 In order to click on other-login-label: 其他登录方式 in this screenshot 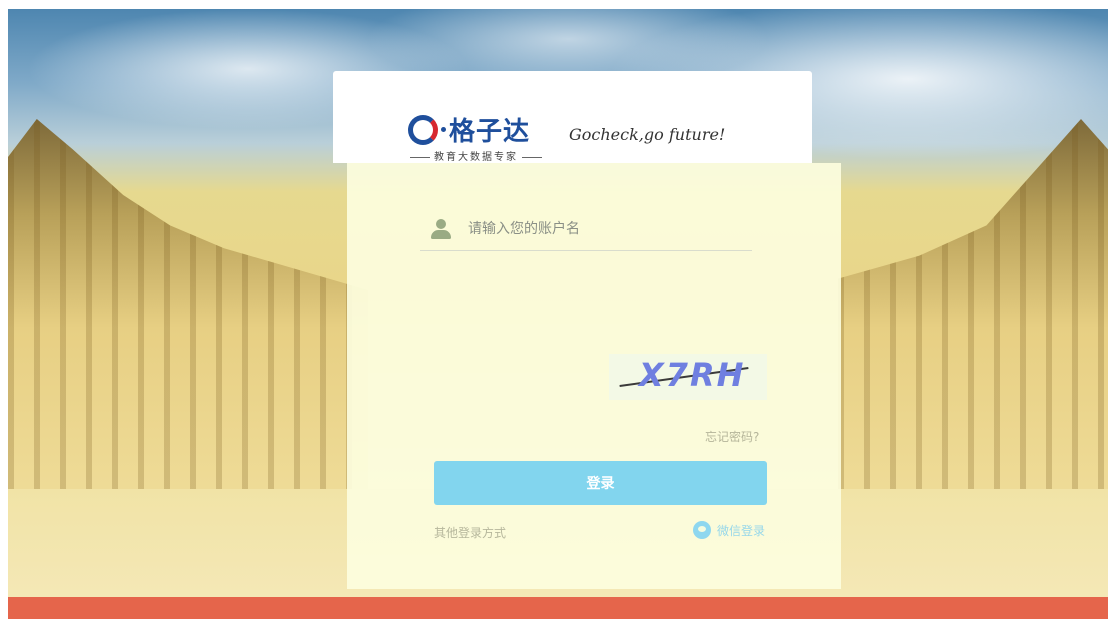, I will do `click(470, 533)`.